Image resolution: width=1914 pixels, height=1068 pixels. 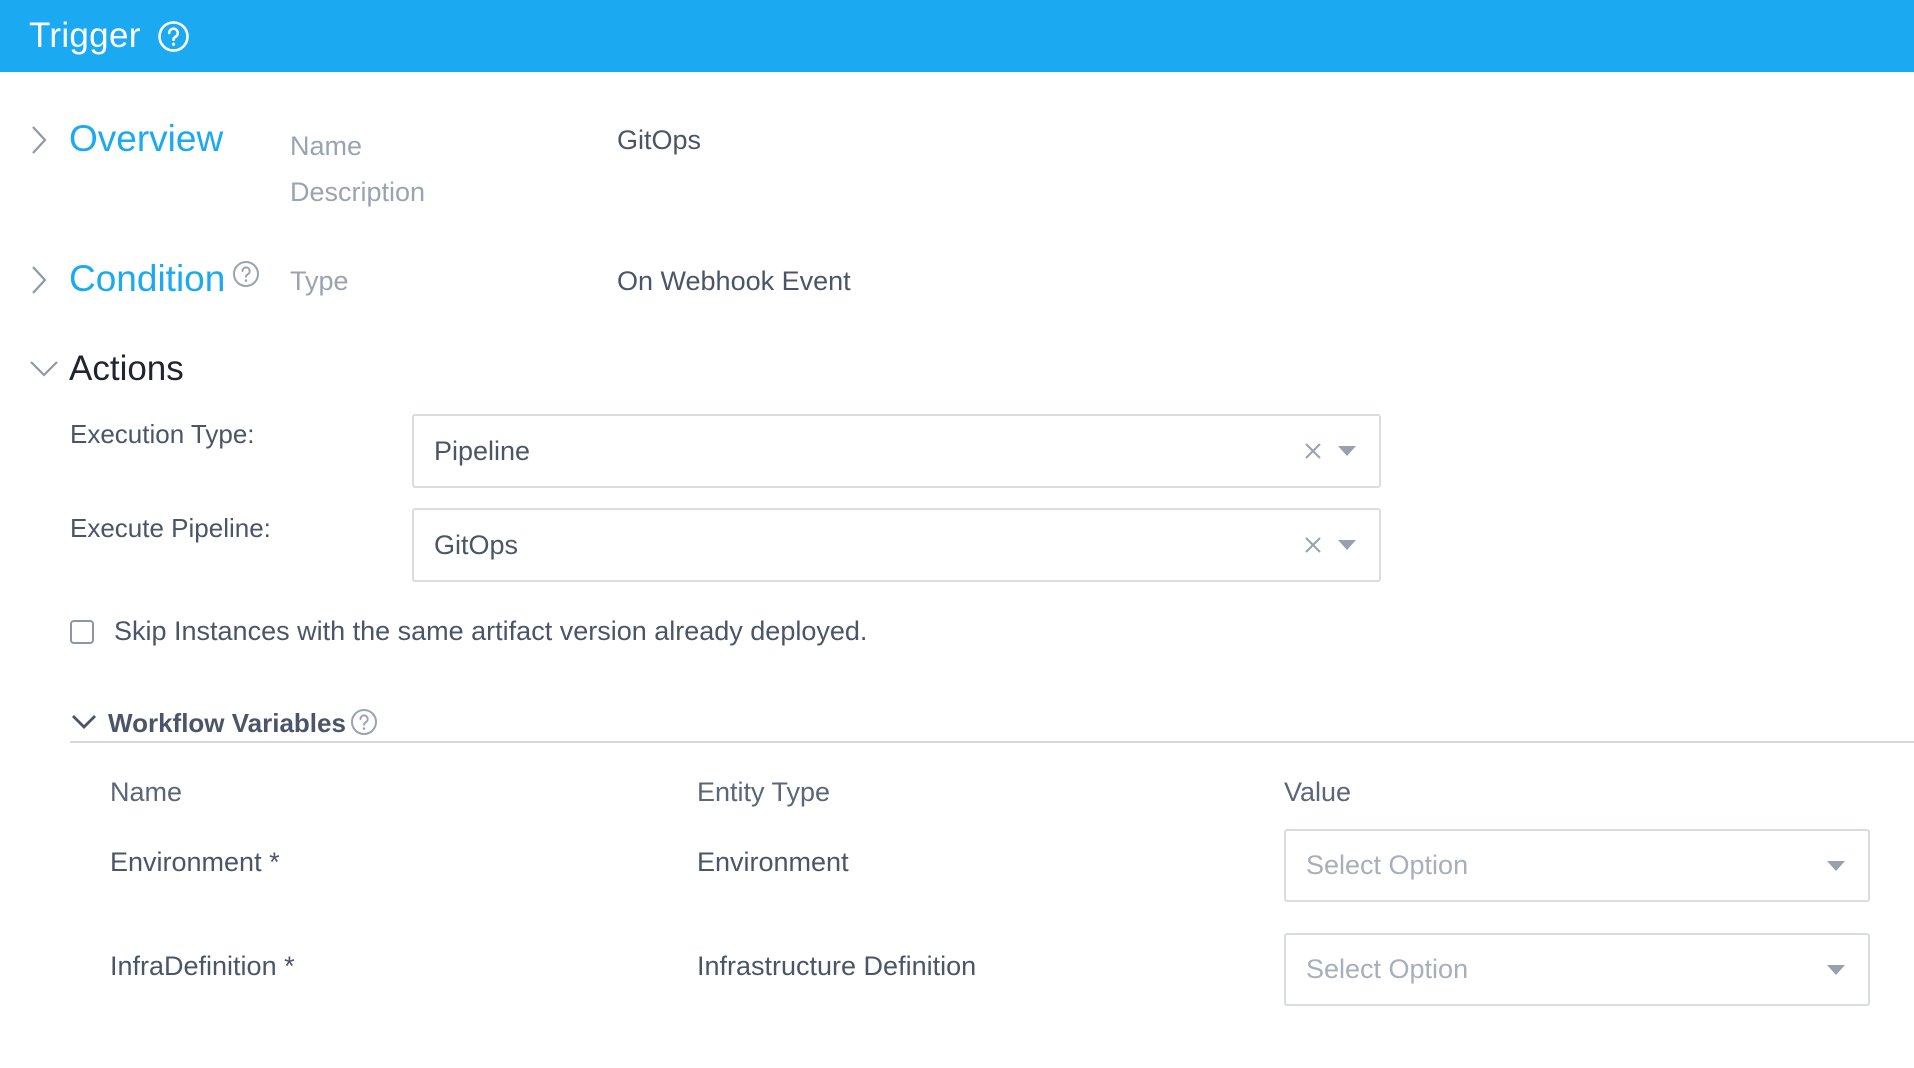 I want to click on column-header-value: Value, so click(x=1318, y=792).